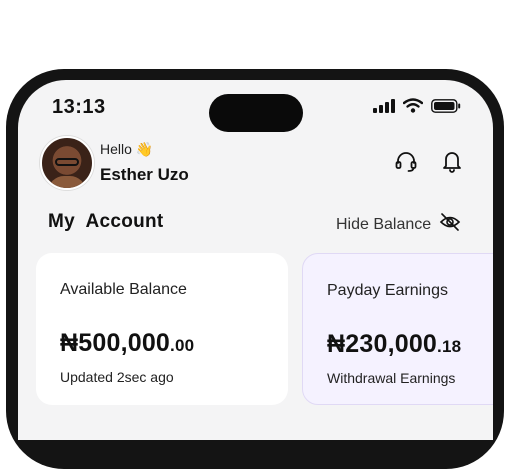  Describe the element at coordinates (79, 107) in the screenshot. I see `status-time: 13:13` at that location.